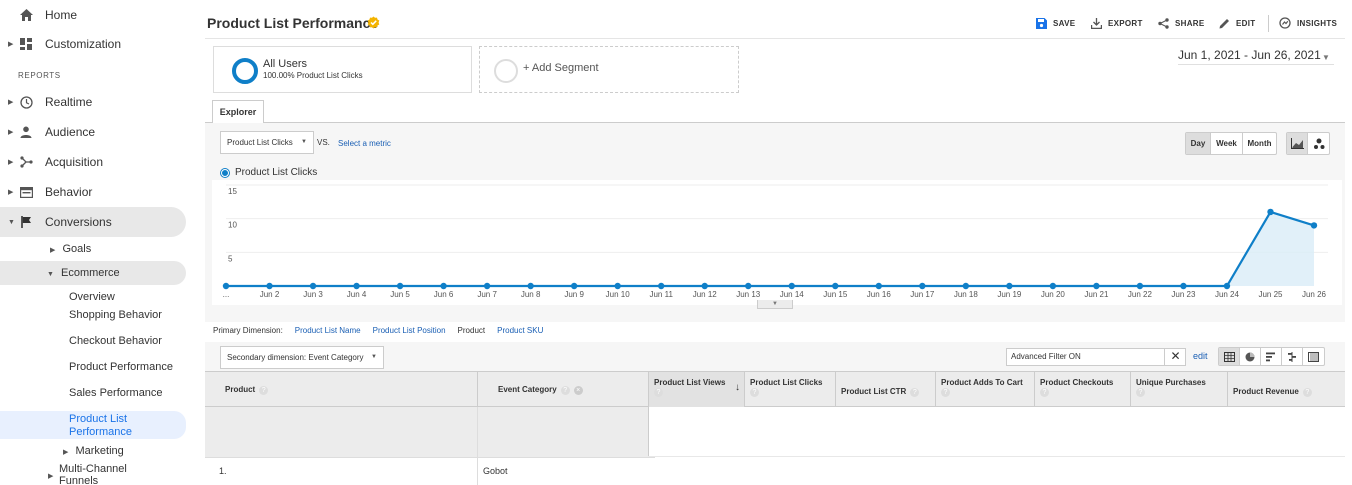 This screenshot has width=1352, height=485. Describe the element at coordinates (922, 294) in the screenshot. I see `x-tick-label: Jun 17` at that location.